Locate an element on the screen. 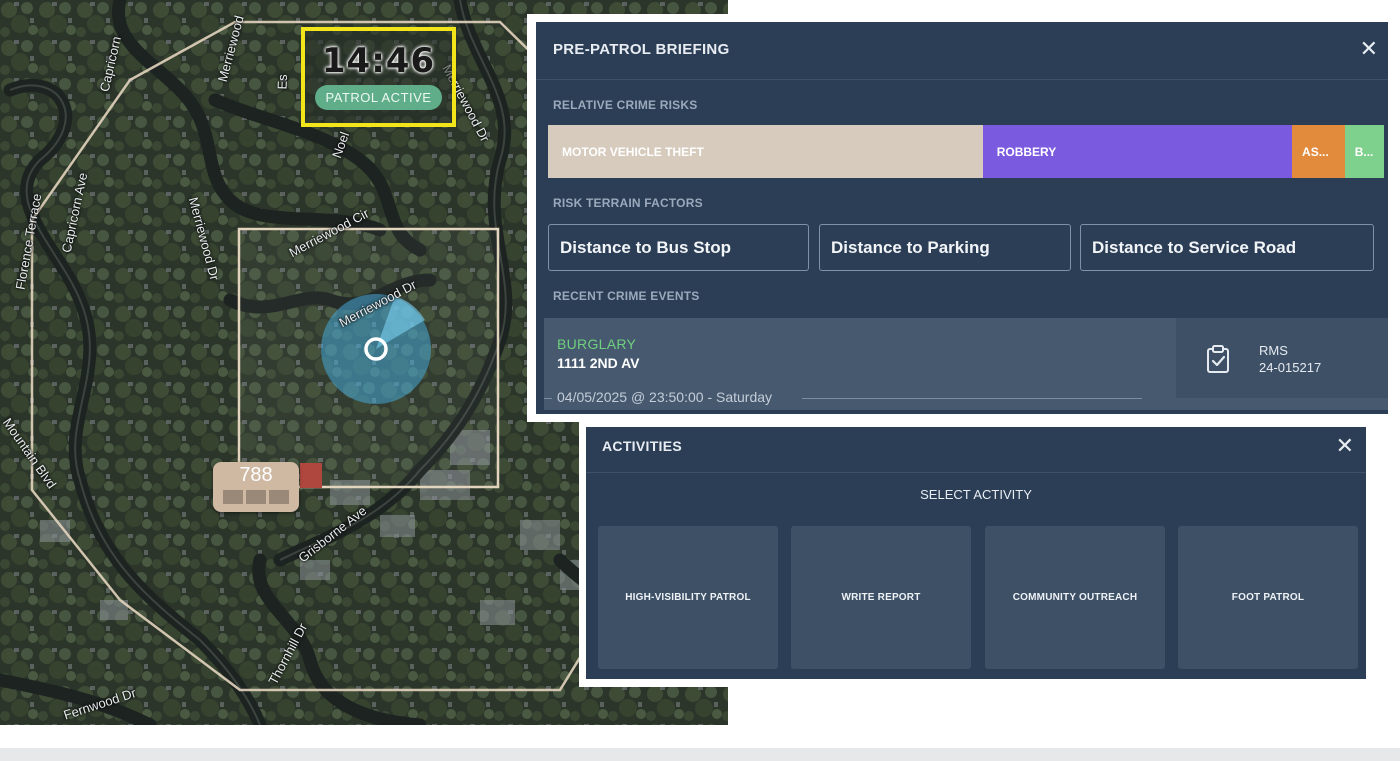 The height and width of the screenshot is (761, 1400). rms-reference: RMS 24-015217 is located at coordinates (1282, 358).